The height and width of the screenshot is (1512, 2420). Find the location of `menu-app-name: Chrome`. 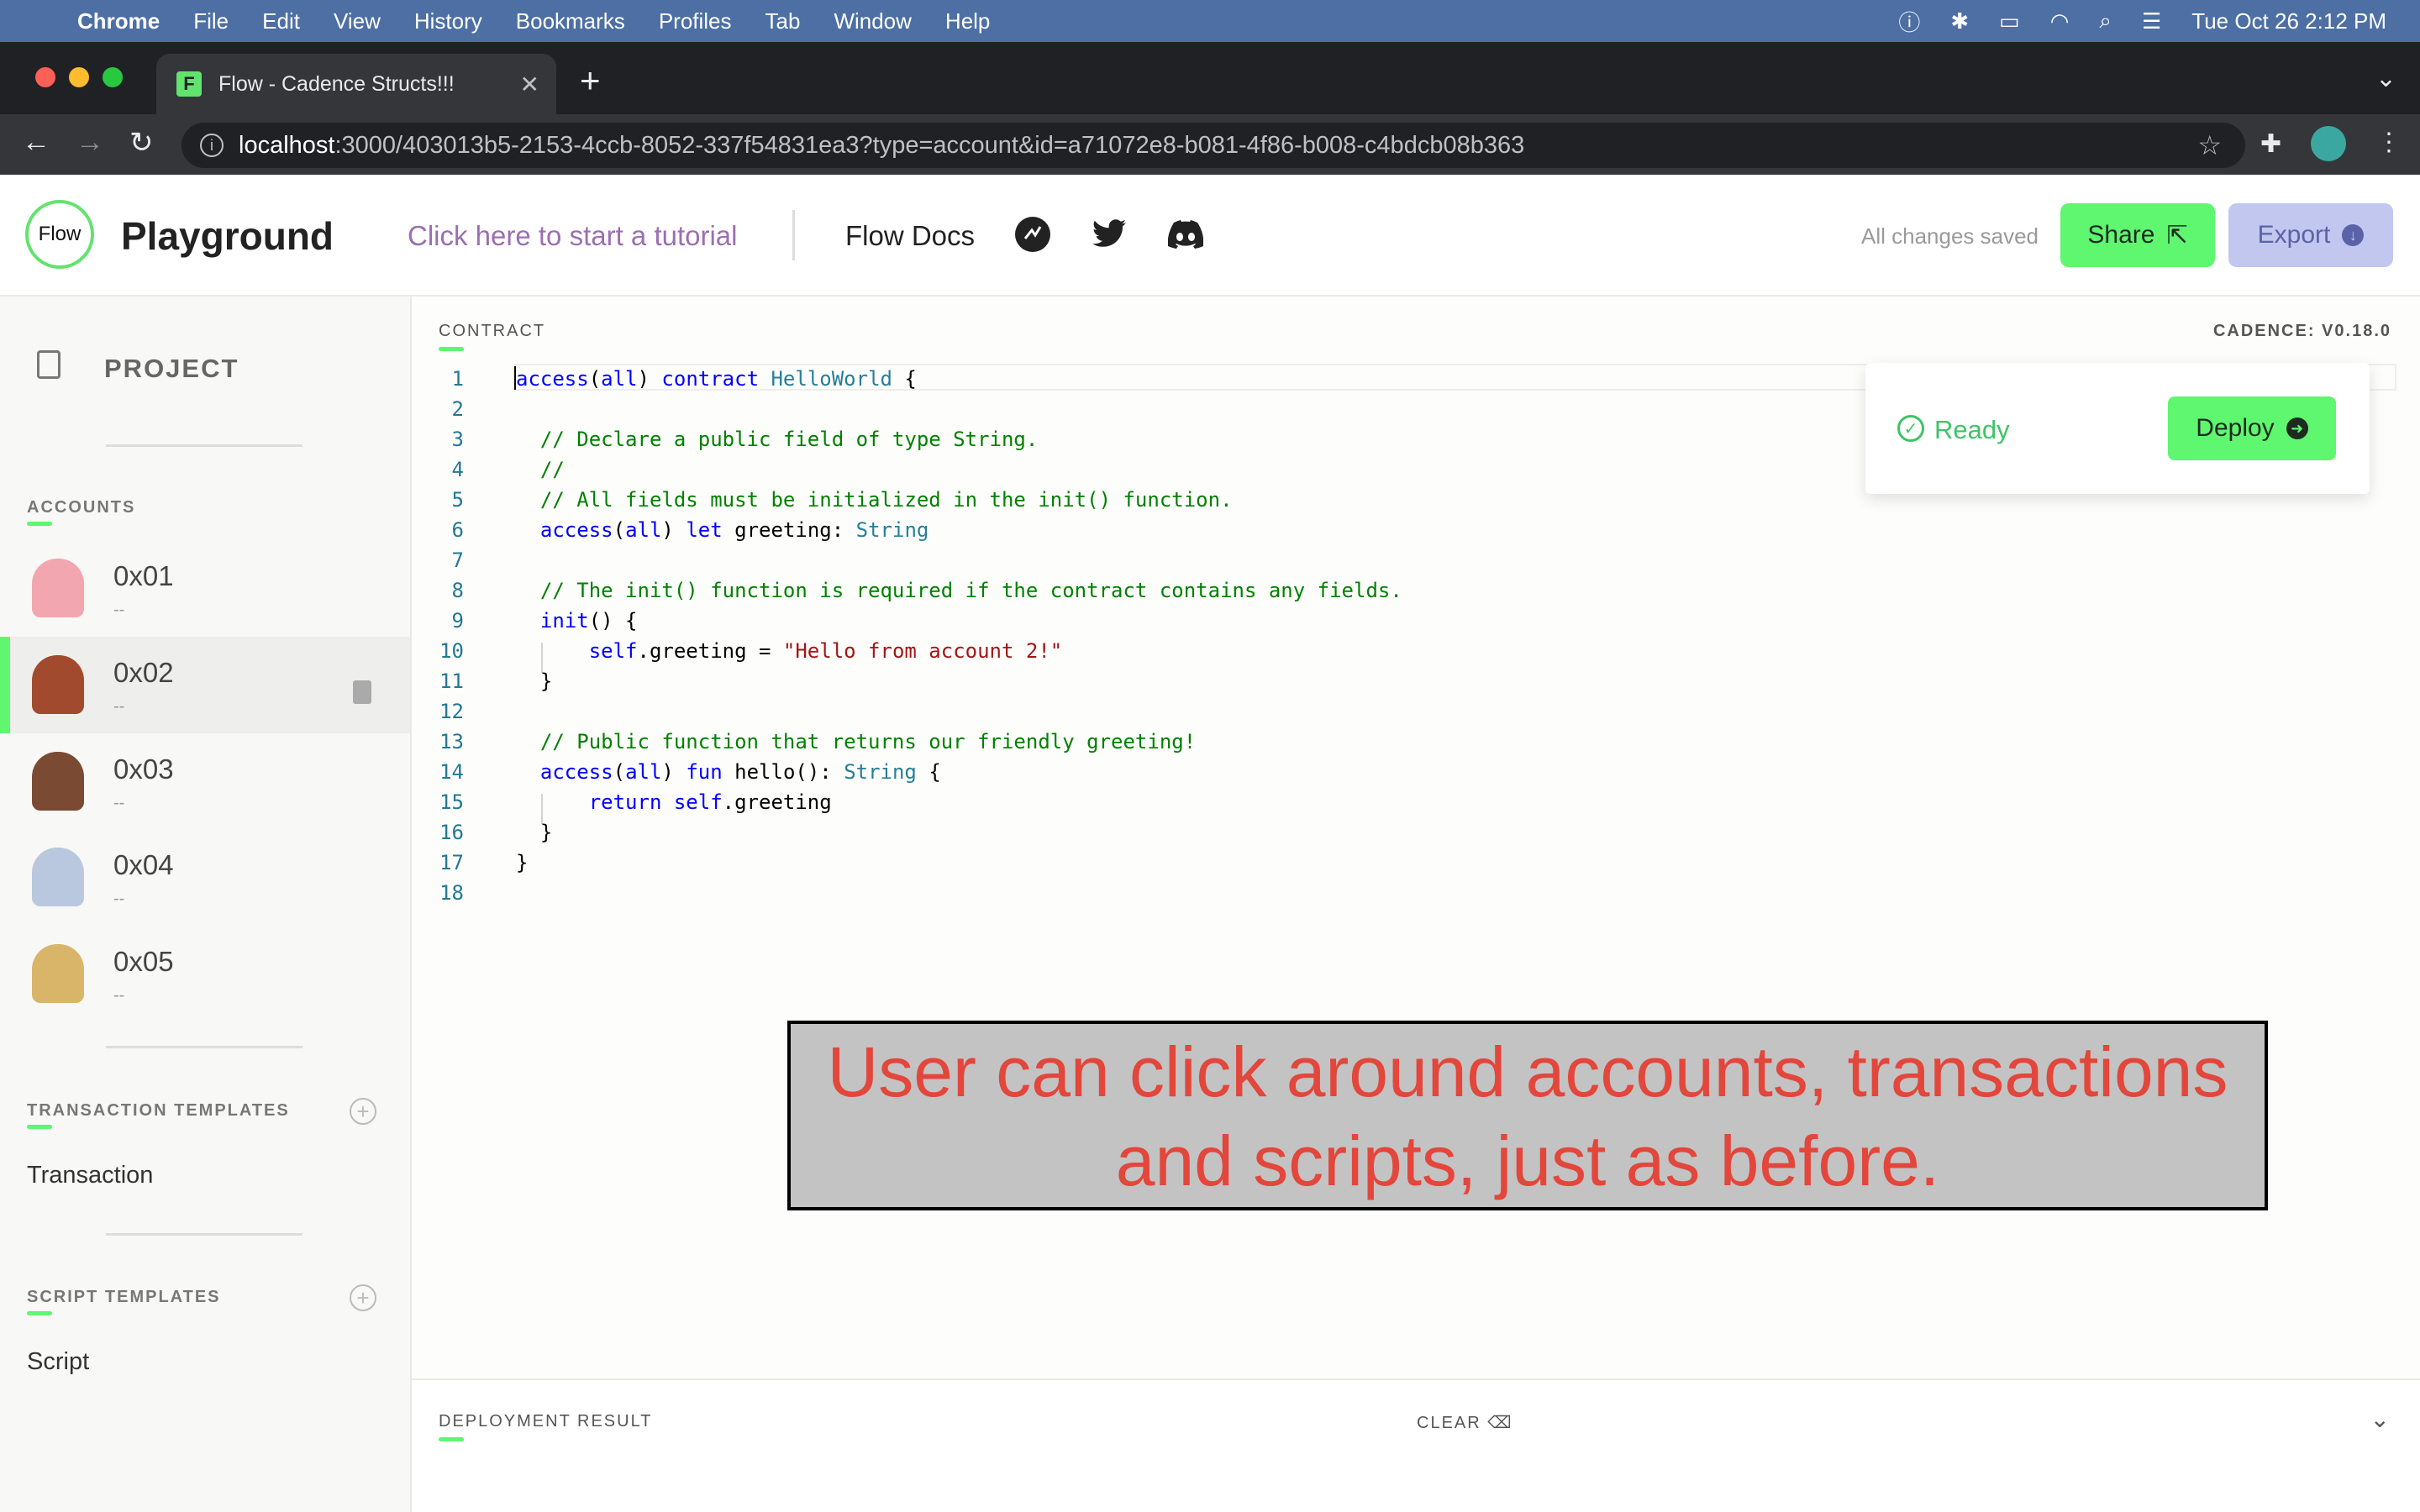

menu-app-name: Chrome is located at coordinates (118, 21).